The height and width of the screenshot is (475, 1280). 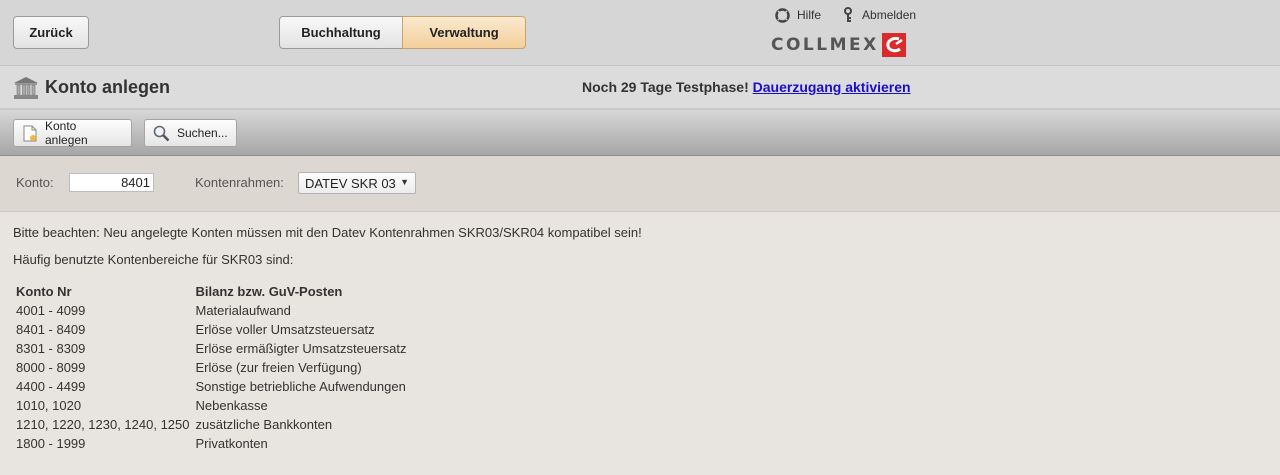 What do you see at coordinates (640, 184) in the screenshot?
I see `filter-row: Konto: Kontenrahmen: DATEV SKR 03 ▼` at bounding box center [640, 184].